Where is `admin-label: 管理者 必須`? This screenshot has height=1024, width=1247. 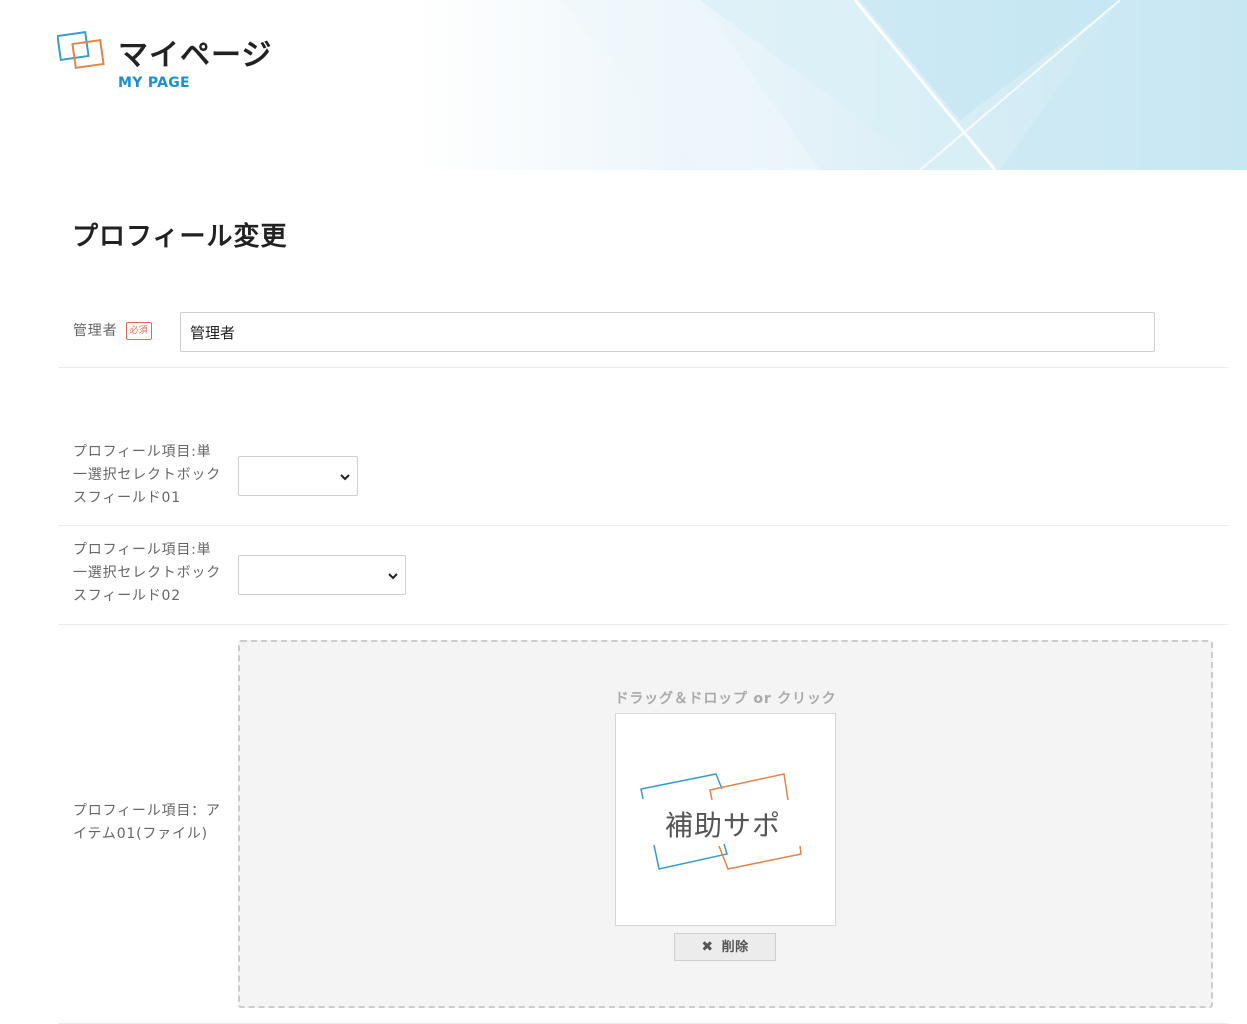 admin-label: 管理者 必須 is located at coordinates (112, 331).